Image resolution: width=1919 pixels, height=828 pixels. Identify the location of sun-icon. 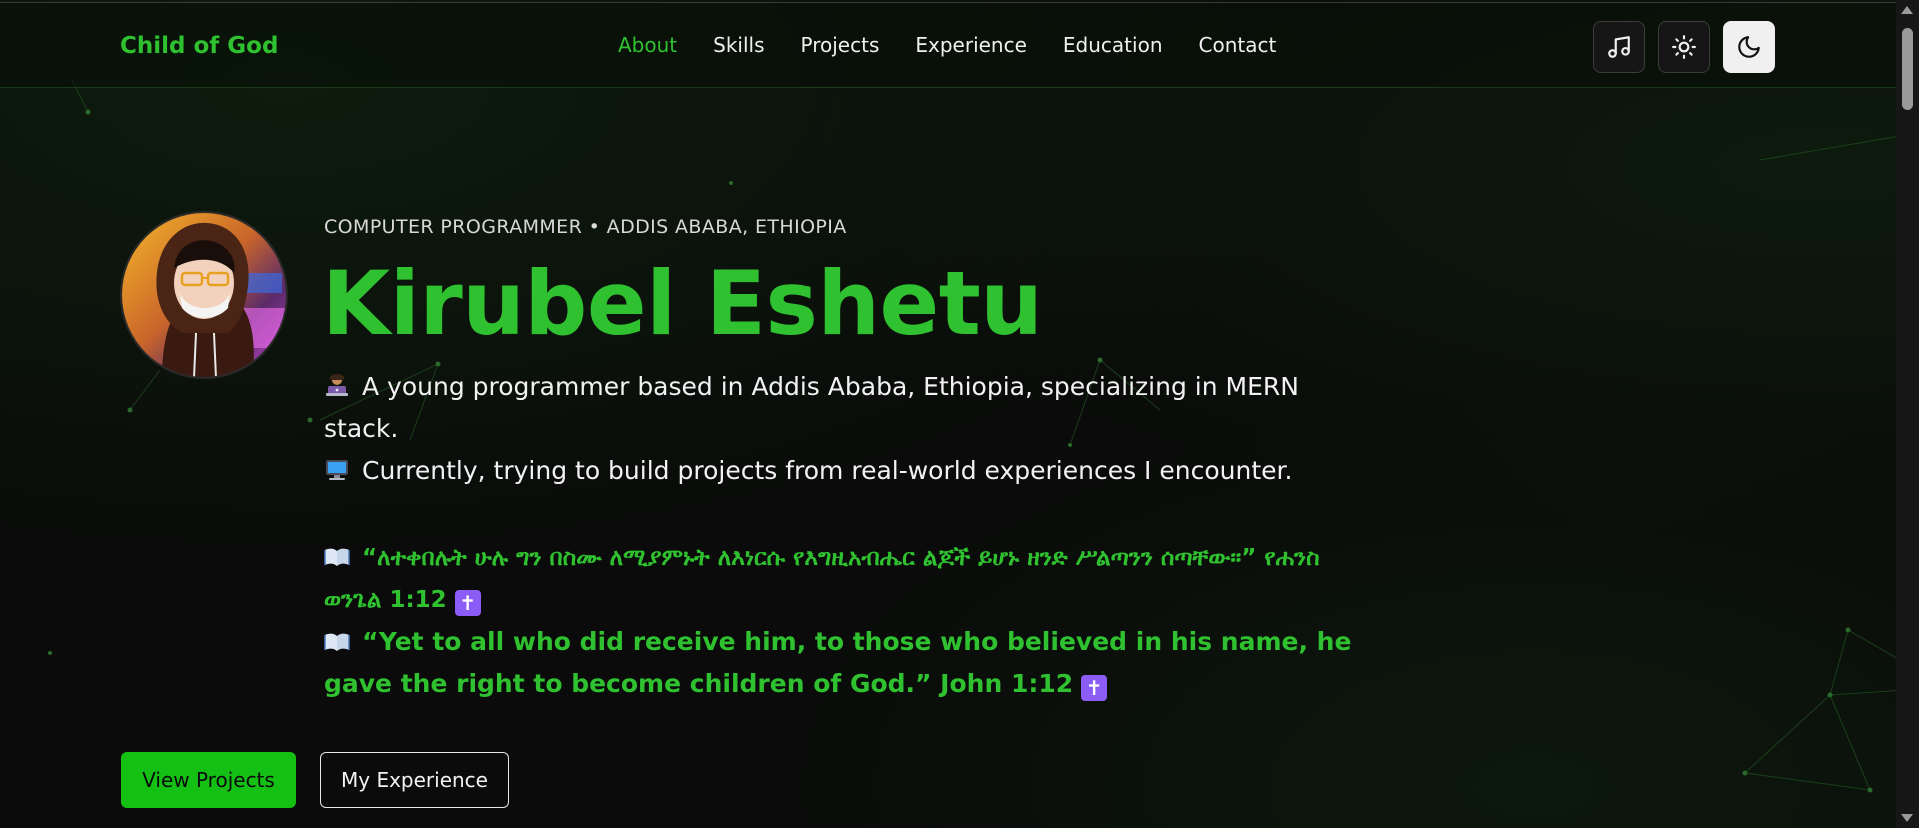
(1684, 47).